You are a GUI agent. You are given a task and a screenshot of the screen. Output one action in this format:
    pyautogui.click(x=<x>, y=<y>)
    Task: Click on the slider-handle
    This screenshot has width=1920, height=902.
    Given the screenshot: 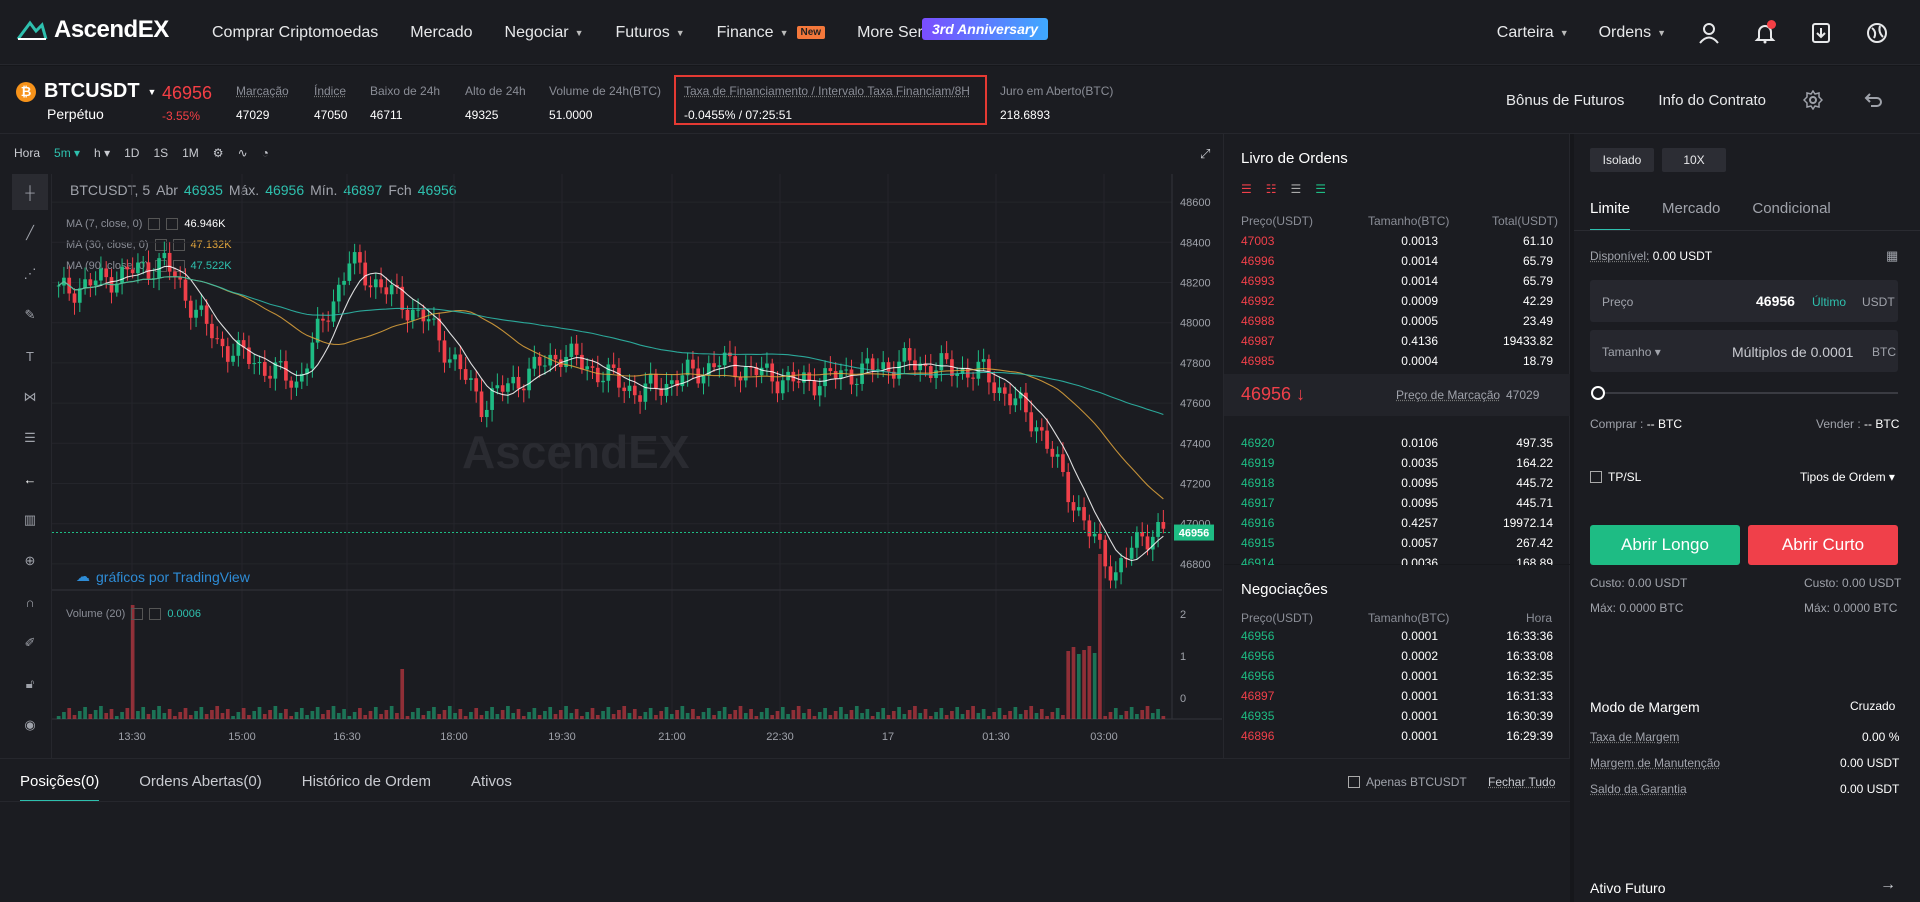 What is the action you would take?
    pyautogui.click(x=1598, y=393)
    